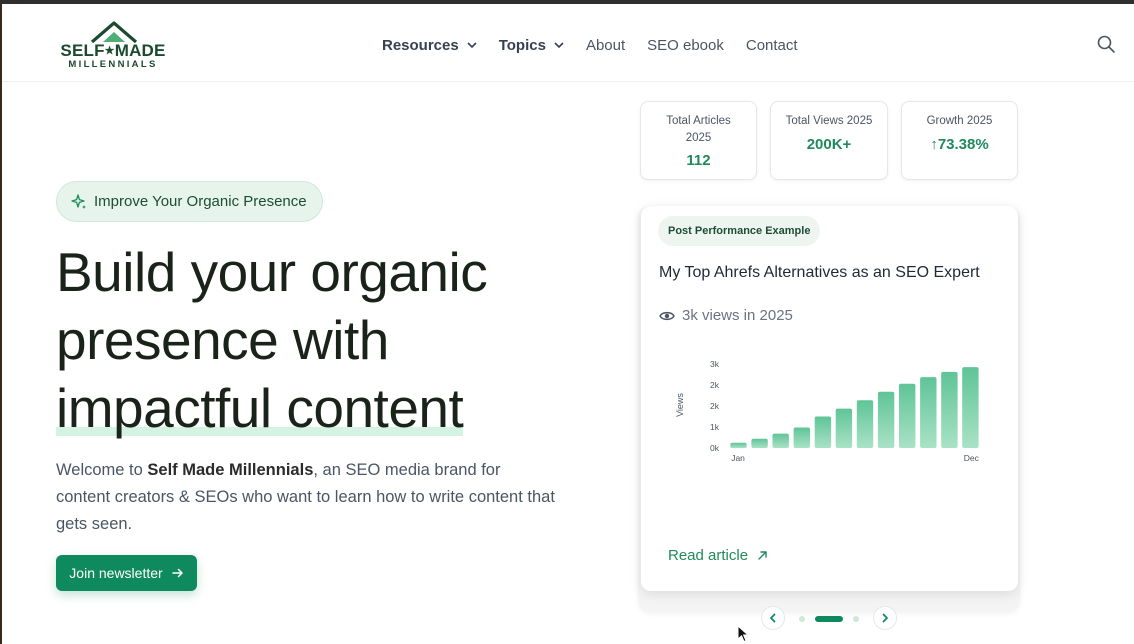  I want to click on arrow-up-right-icon, so click(762, 555).